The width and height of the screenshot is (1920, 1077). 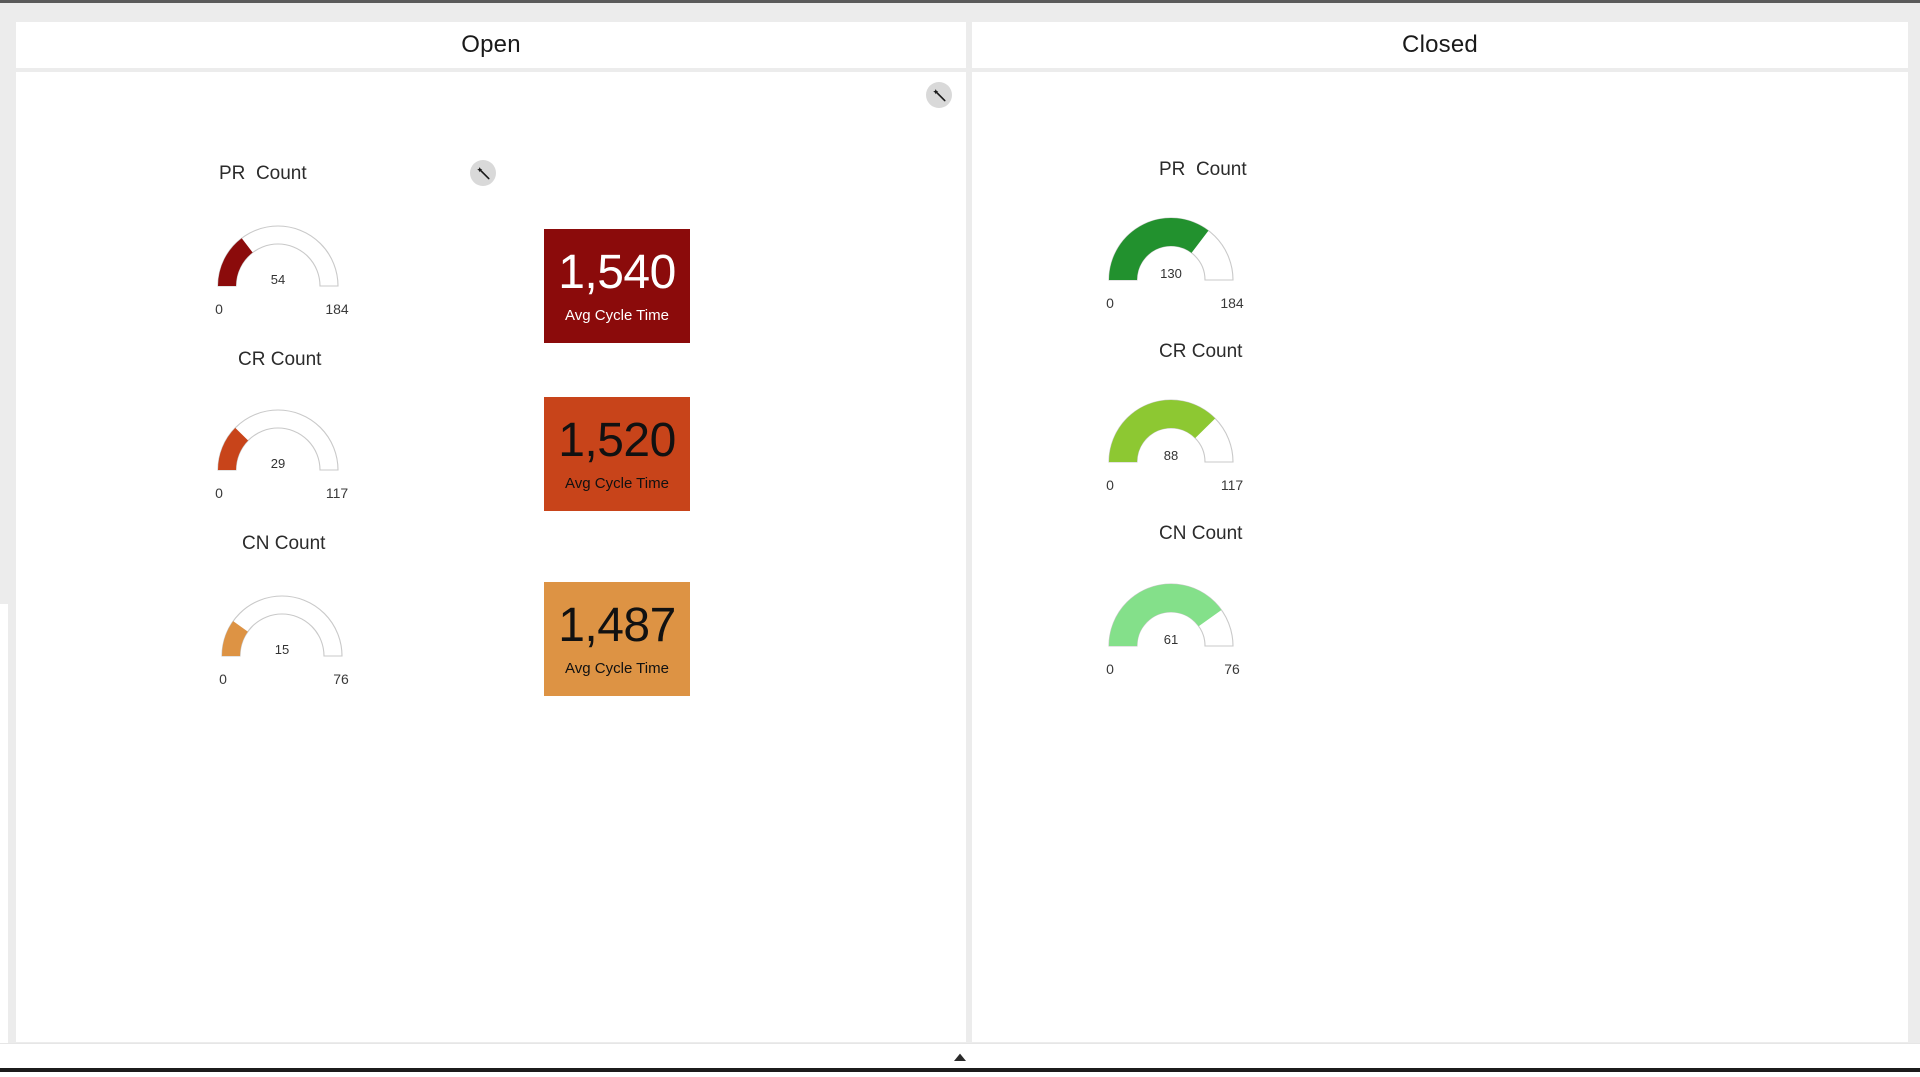 What do you see at coordinates (1201, 351) in the screenshot?
I see `metric-label-closed-1: CR Count` at bounding box center [1201, 351].